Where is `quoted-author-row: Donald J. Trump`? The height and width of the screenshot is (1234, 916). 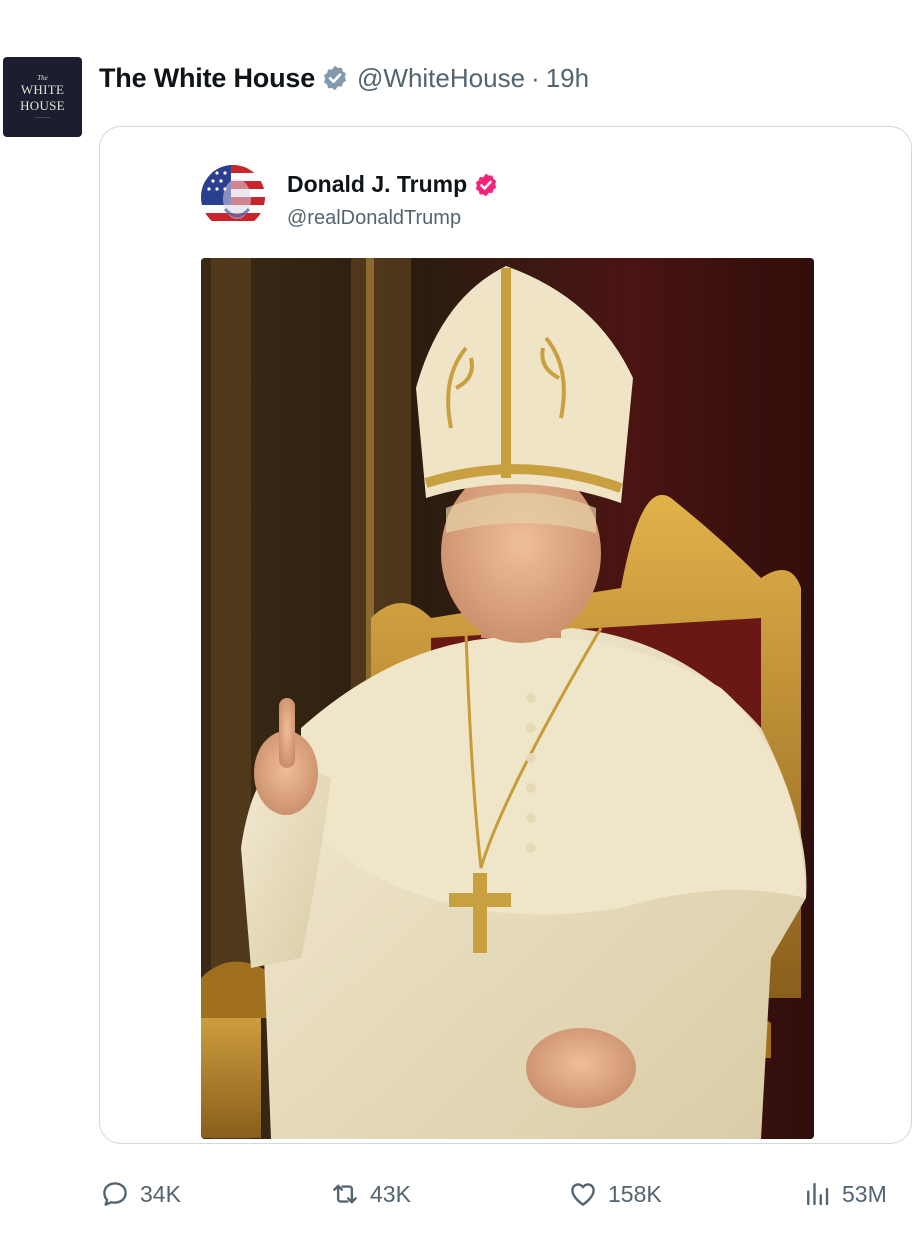
quoted-author-row: Donald J. Trump is located at coordinates (393, 184).